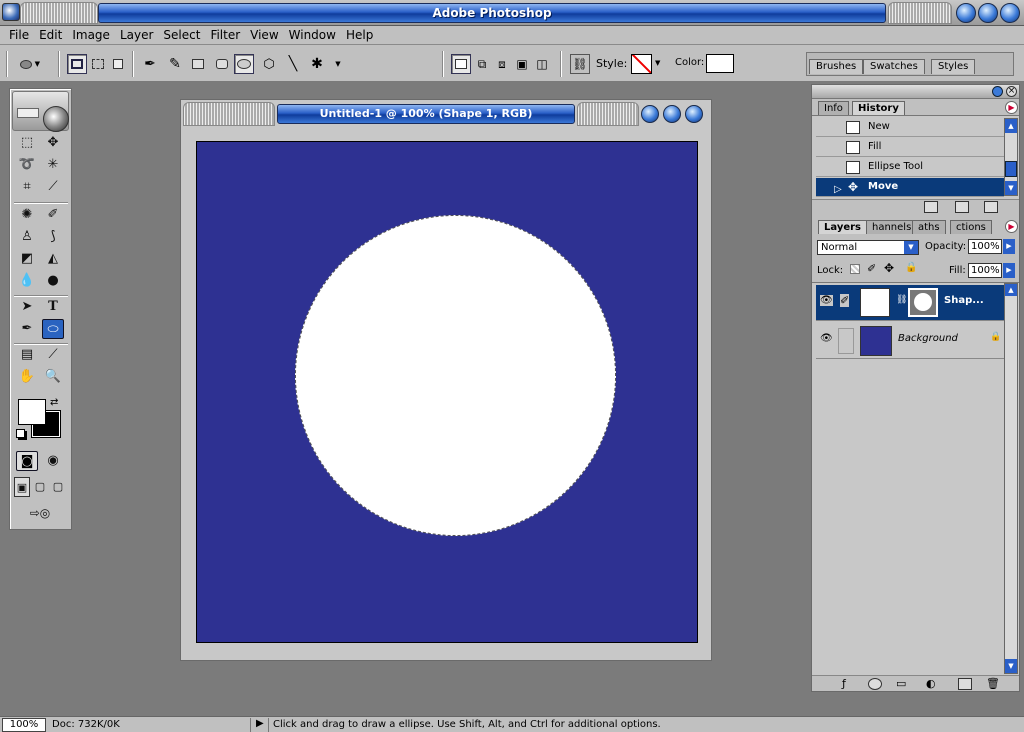  What do you see at coordinates (1011, 107) in the screenshot?
I see `history-menu-arrow-icon: ▶` at bounding box center [1011, 107].